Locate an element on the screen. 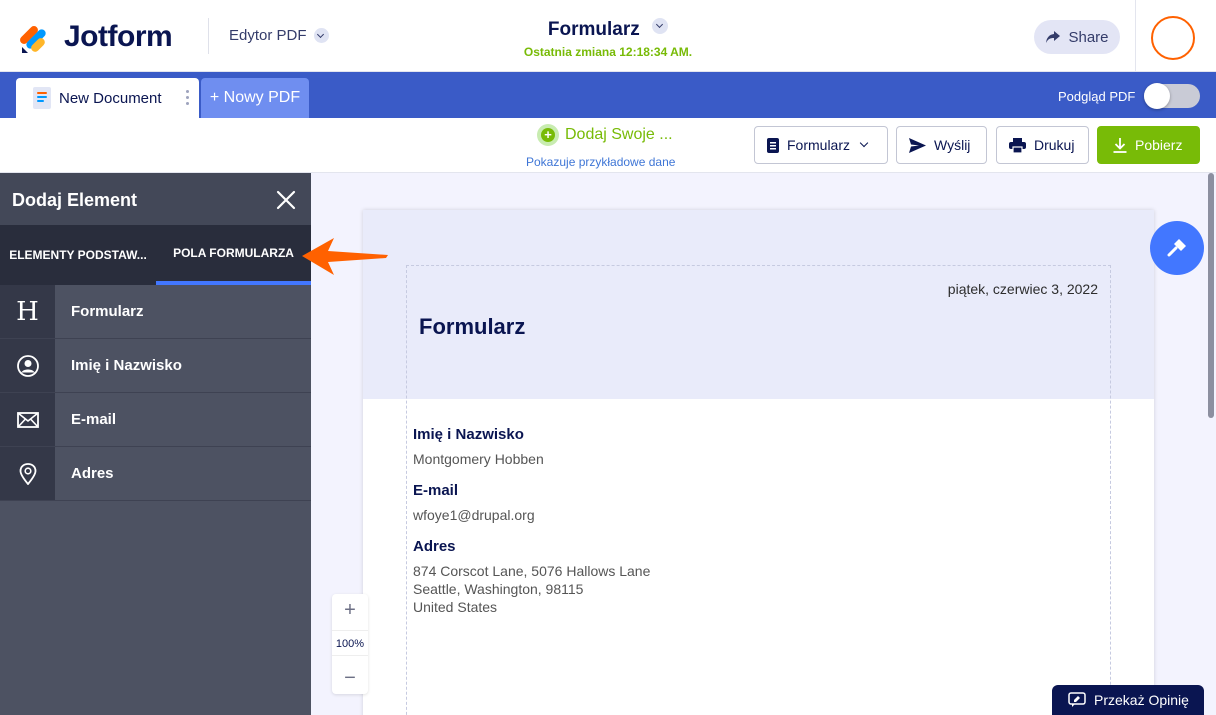  panel-item-label: E-mail is located at coordinates (94, 419).